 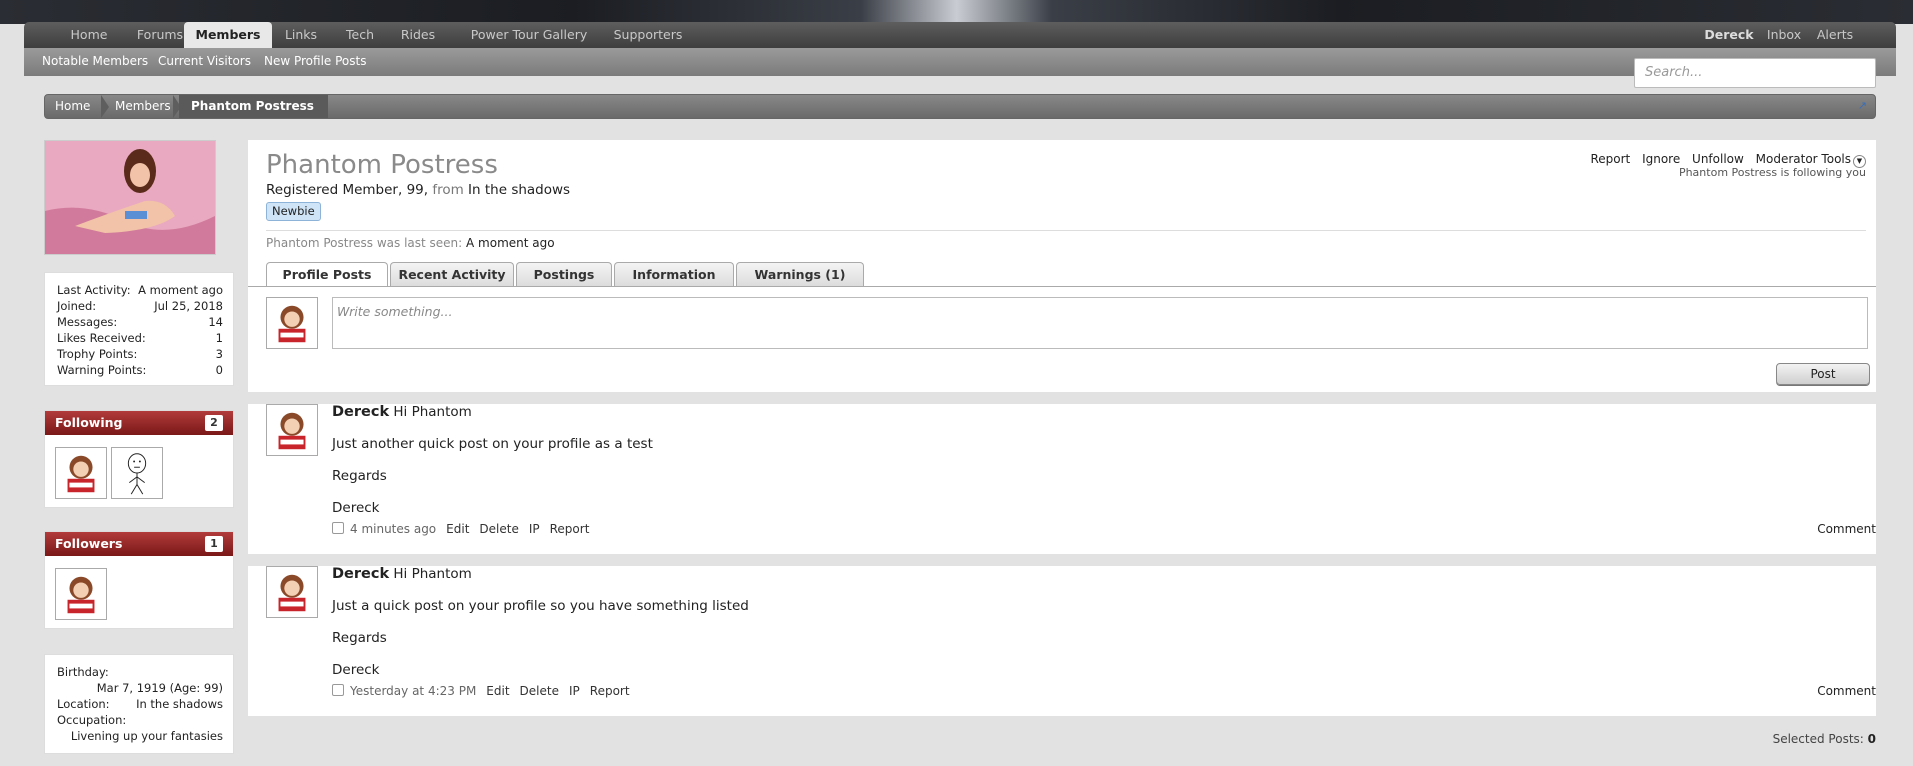 What do you see at coordinates (359, 638) in the screenshot?
I see `post-regards: Regards` at bounding box center [359, 638].